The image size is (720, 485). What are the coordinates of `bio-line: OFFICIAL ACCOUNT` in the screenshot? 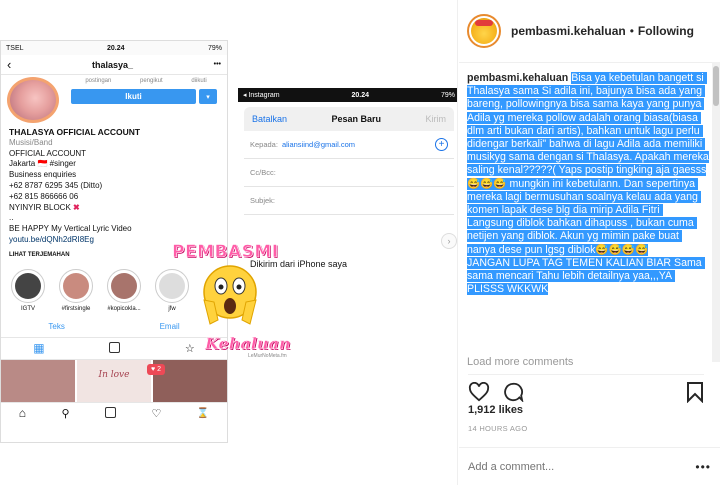 It's located at (48, 153).